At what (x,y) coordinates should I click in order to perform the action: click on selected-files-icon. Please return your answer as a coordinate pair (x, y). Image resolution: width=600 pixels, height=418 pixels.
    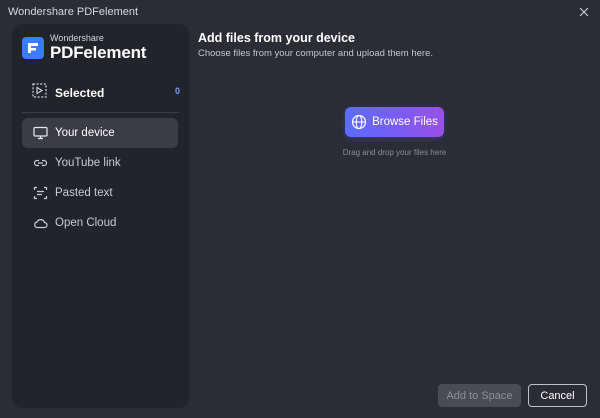
    Looking at the image, I should click on (39, 93).